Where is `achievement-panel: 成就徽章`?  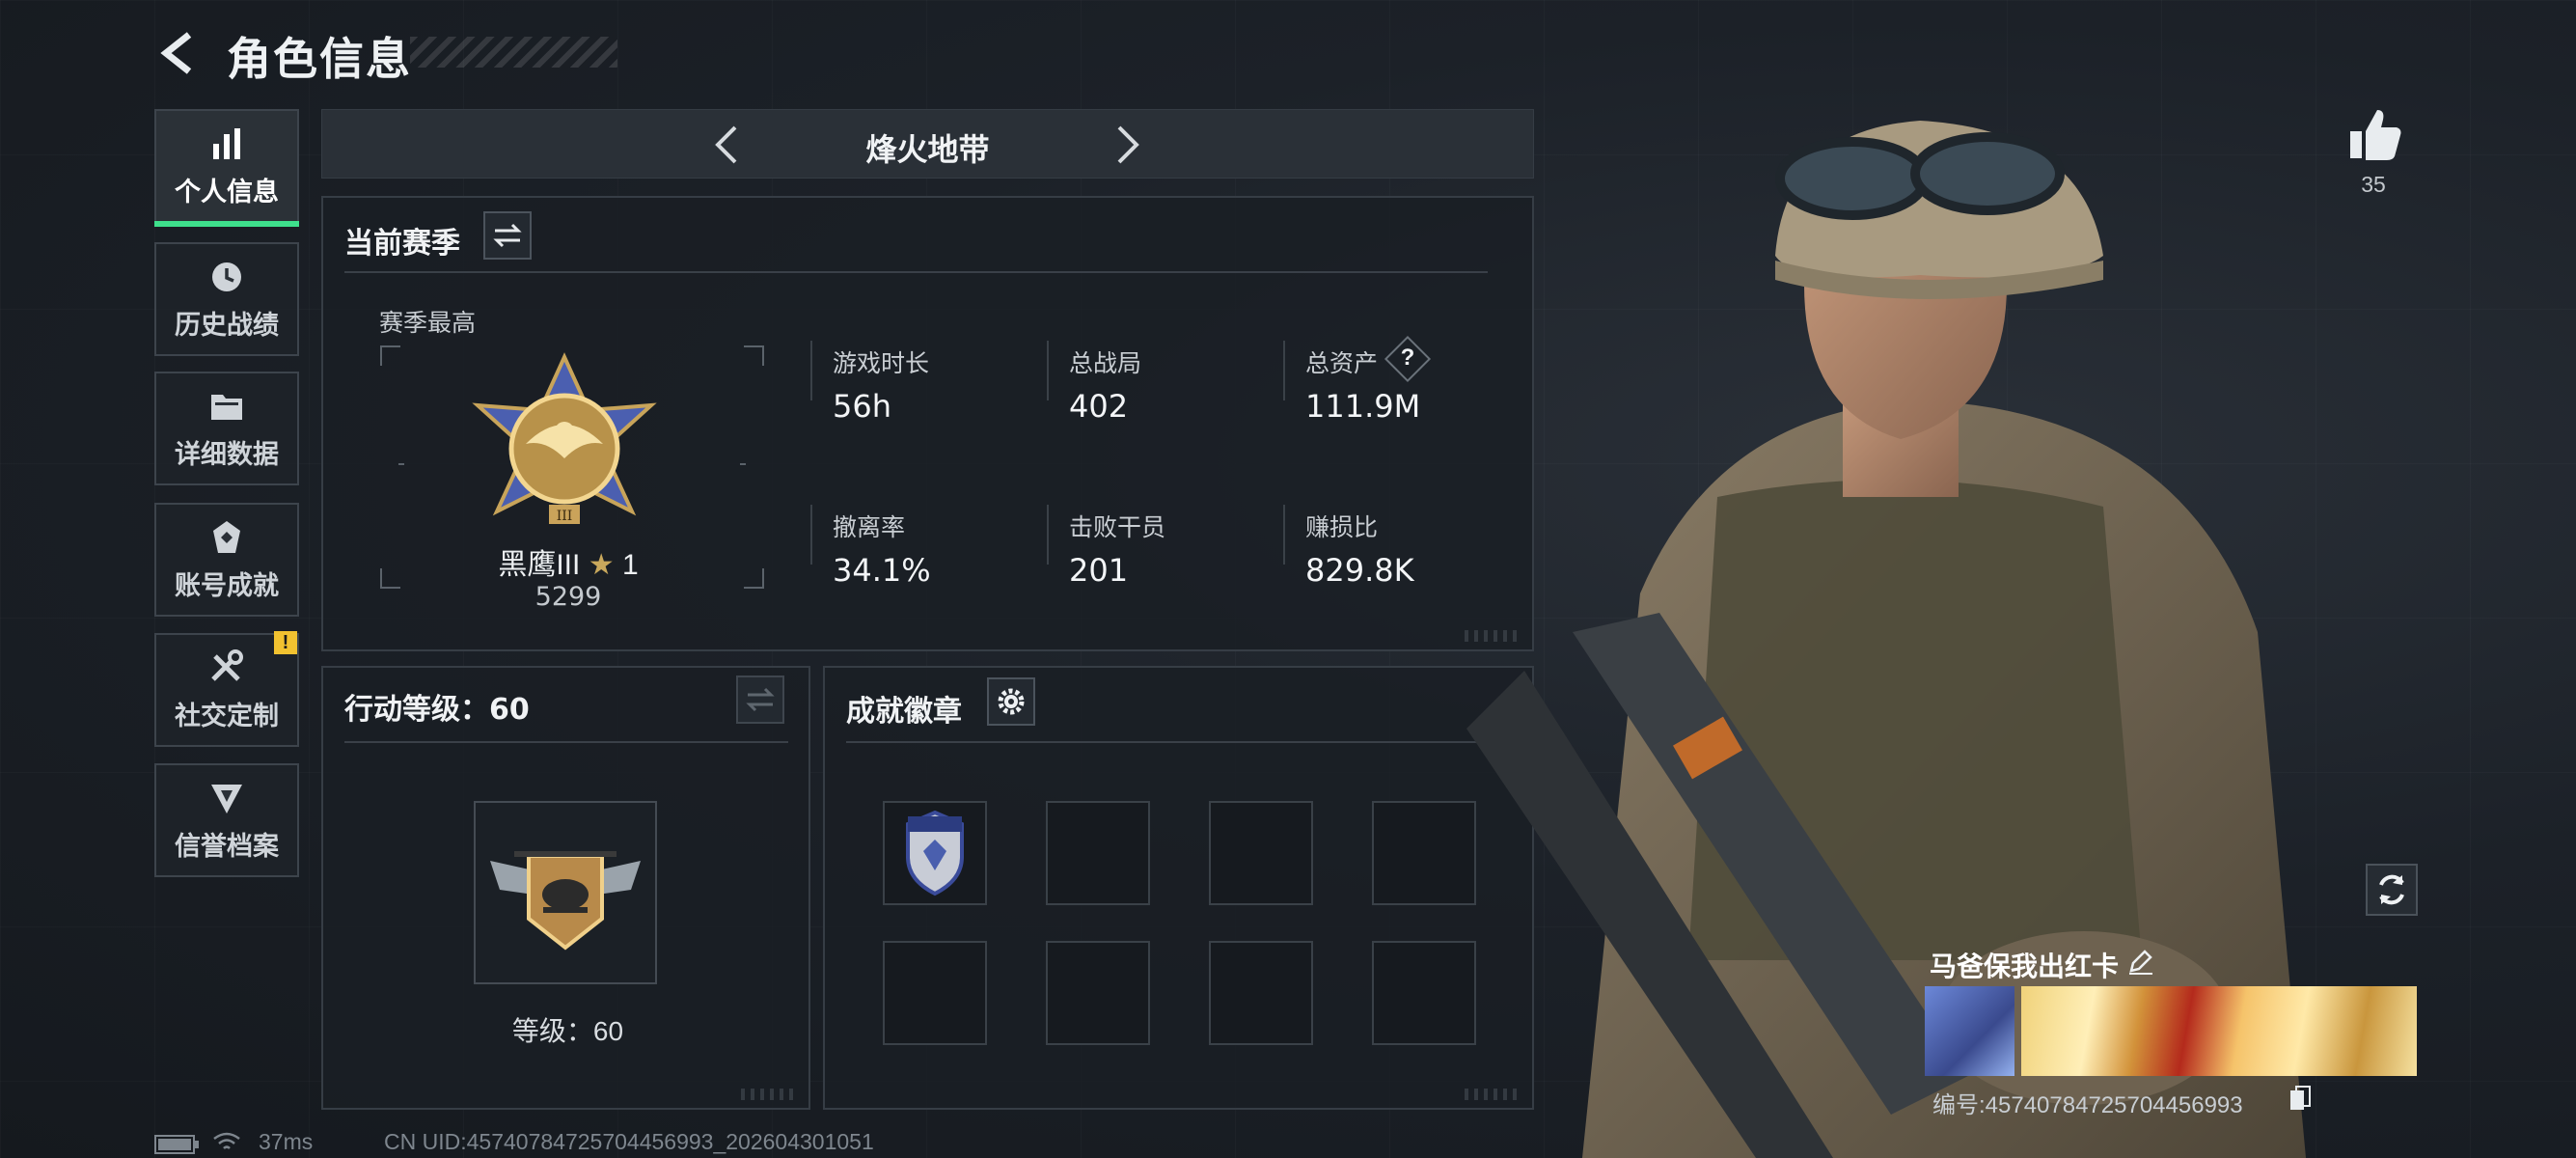
achievement-panel: 成就徽章 is located at coordinates (1179, 888).